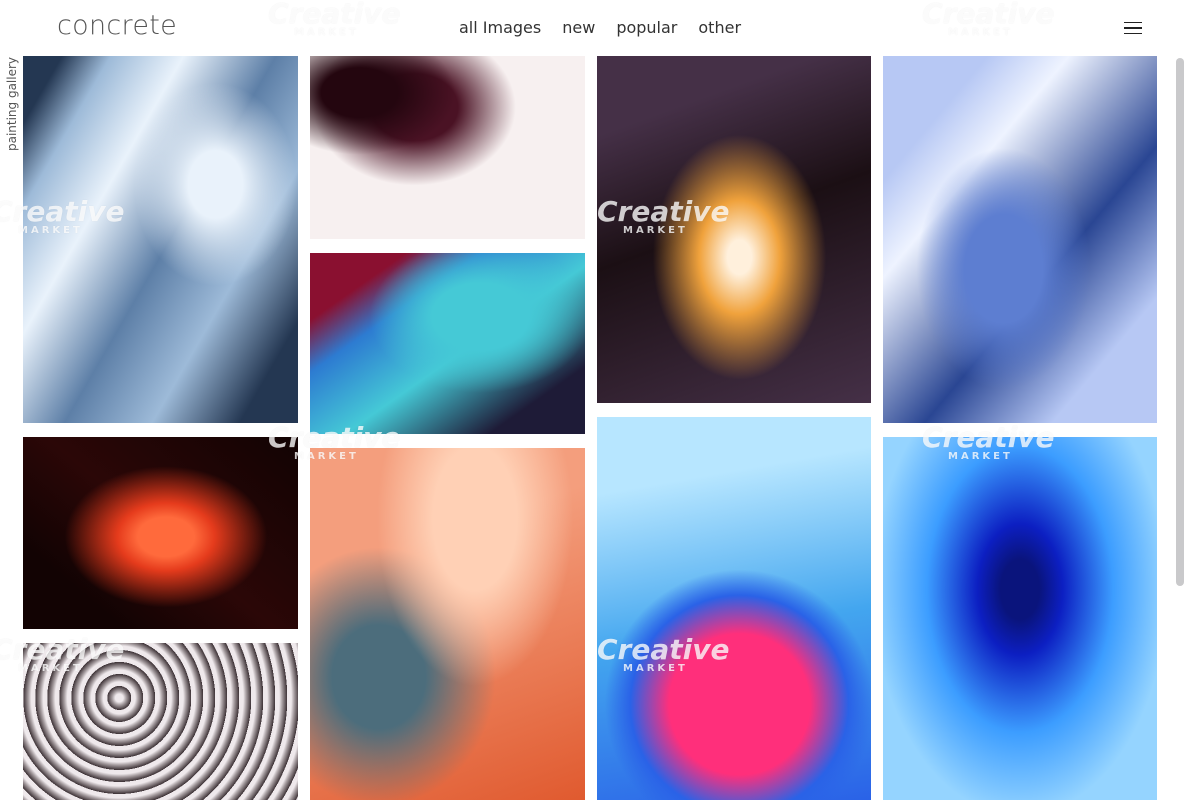  Describe the element at coordinates (447, 624) in the screenshot. I see `gallery-tile-pink-orange-clouds` at that location.